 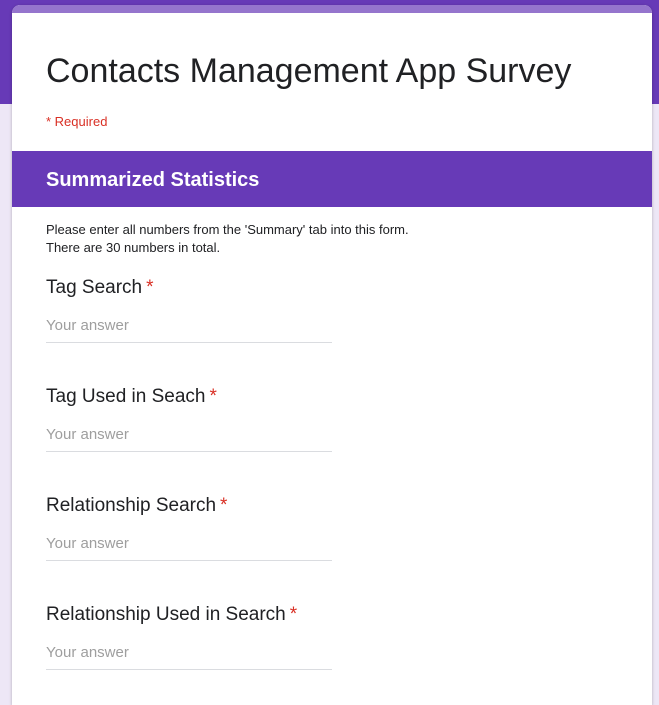 I want to click on question-relationship-used-in-search: Relationship Used in Search *, so click(x=191, y=636).